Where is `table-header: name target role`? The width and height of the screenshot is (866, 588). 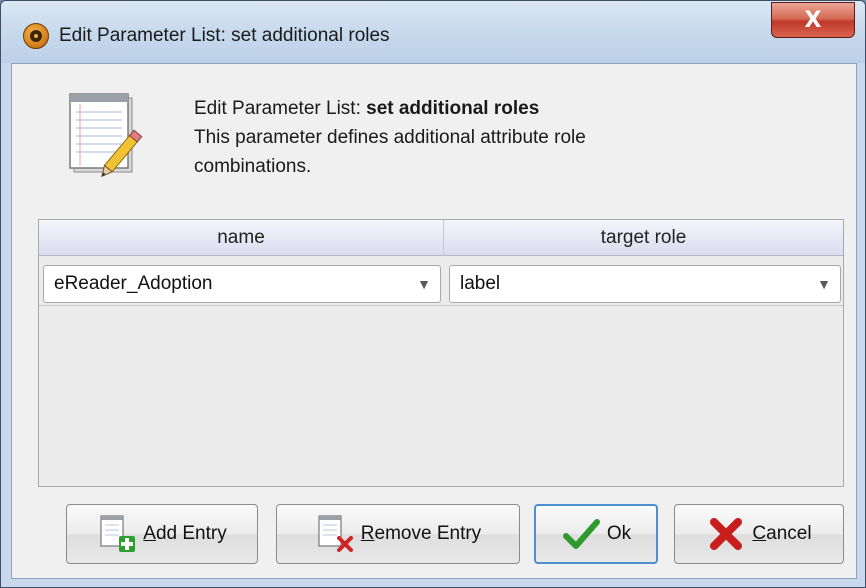 table-header: name target role is located at coordinates (441, 238).